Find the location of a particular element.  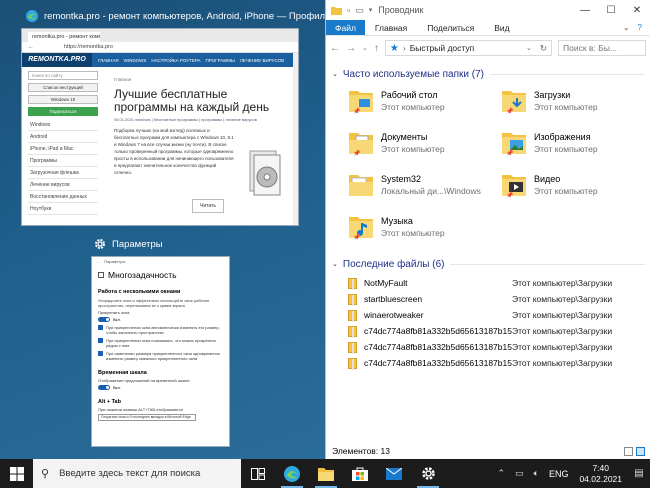

search-icon: ⚲ is located at coordinates (45, 474).